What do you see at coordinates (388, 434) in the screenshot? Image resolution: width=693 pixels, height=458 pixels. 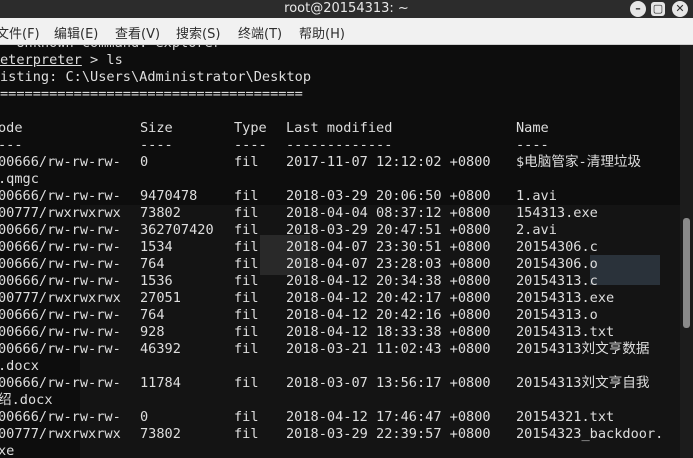 I see `cell-modified: 2018-03-29 22:39:57 +0800` at bounding box center [388, 434].